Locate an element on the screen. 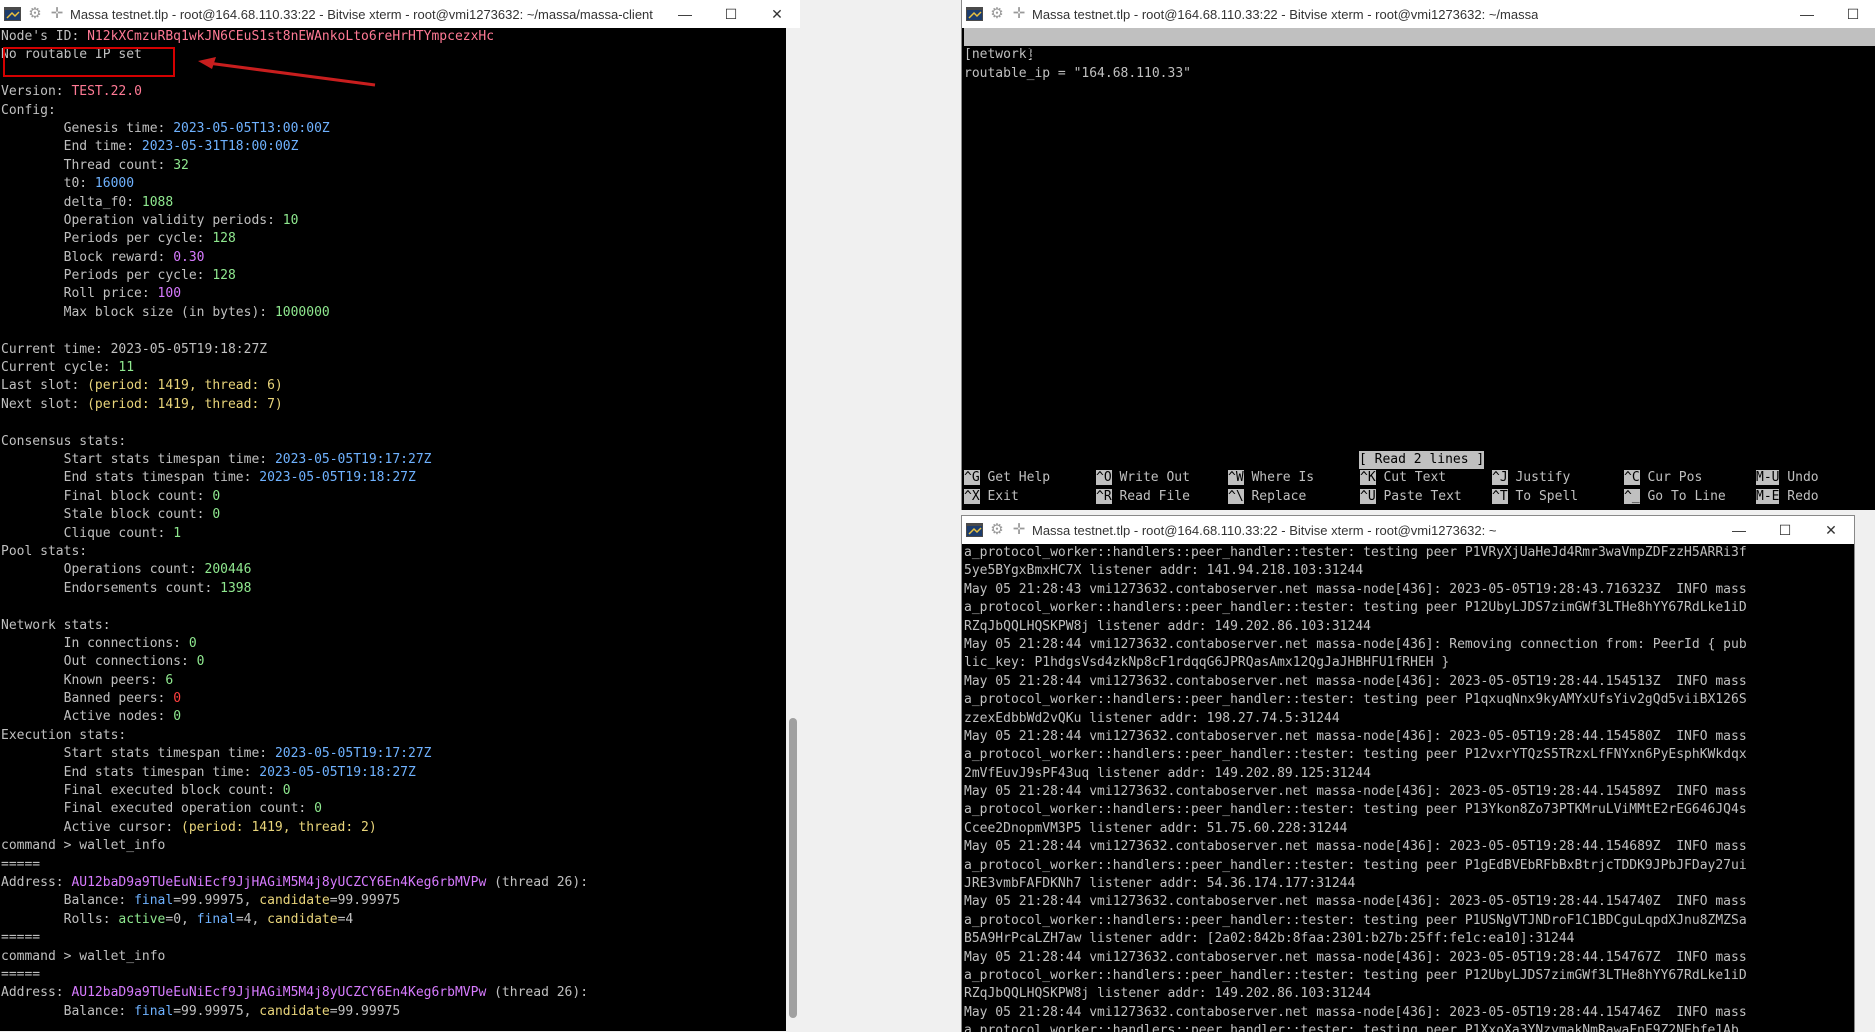 Image resolution: width=1875 pixels, height=1032 pixels. nano-shortcut-r2-4: ^T To Spell is located at coordinates (1543, 497).